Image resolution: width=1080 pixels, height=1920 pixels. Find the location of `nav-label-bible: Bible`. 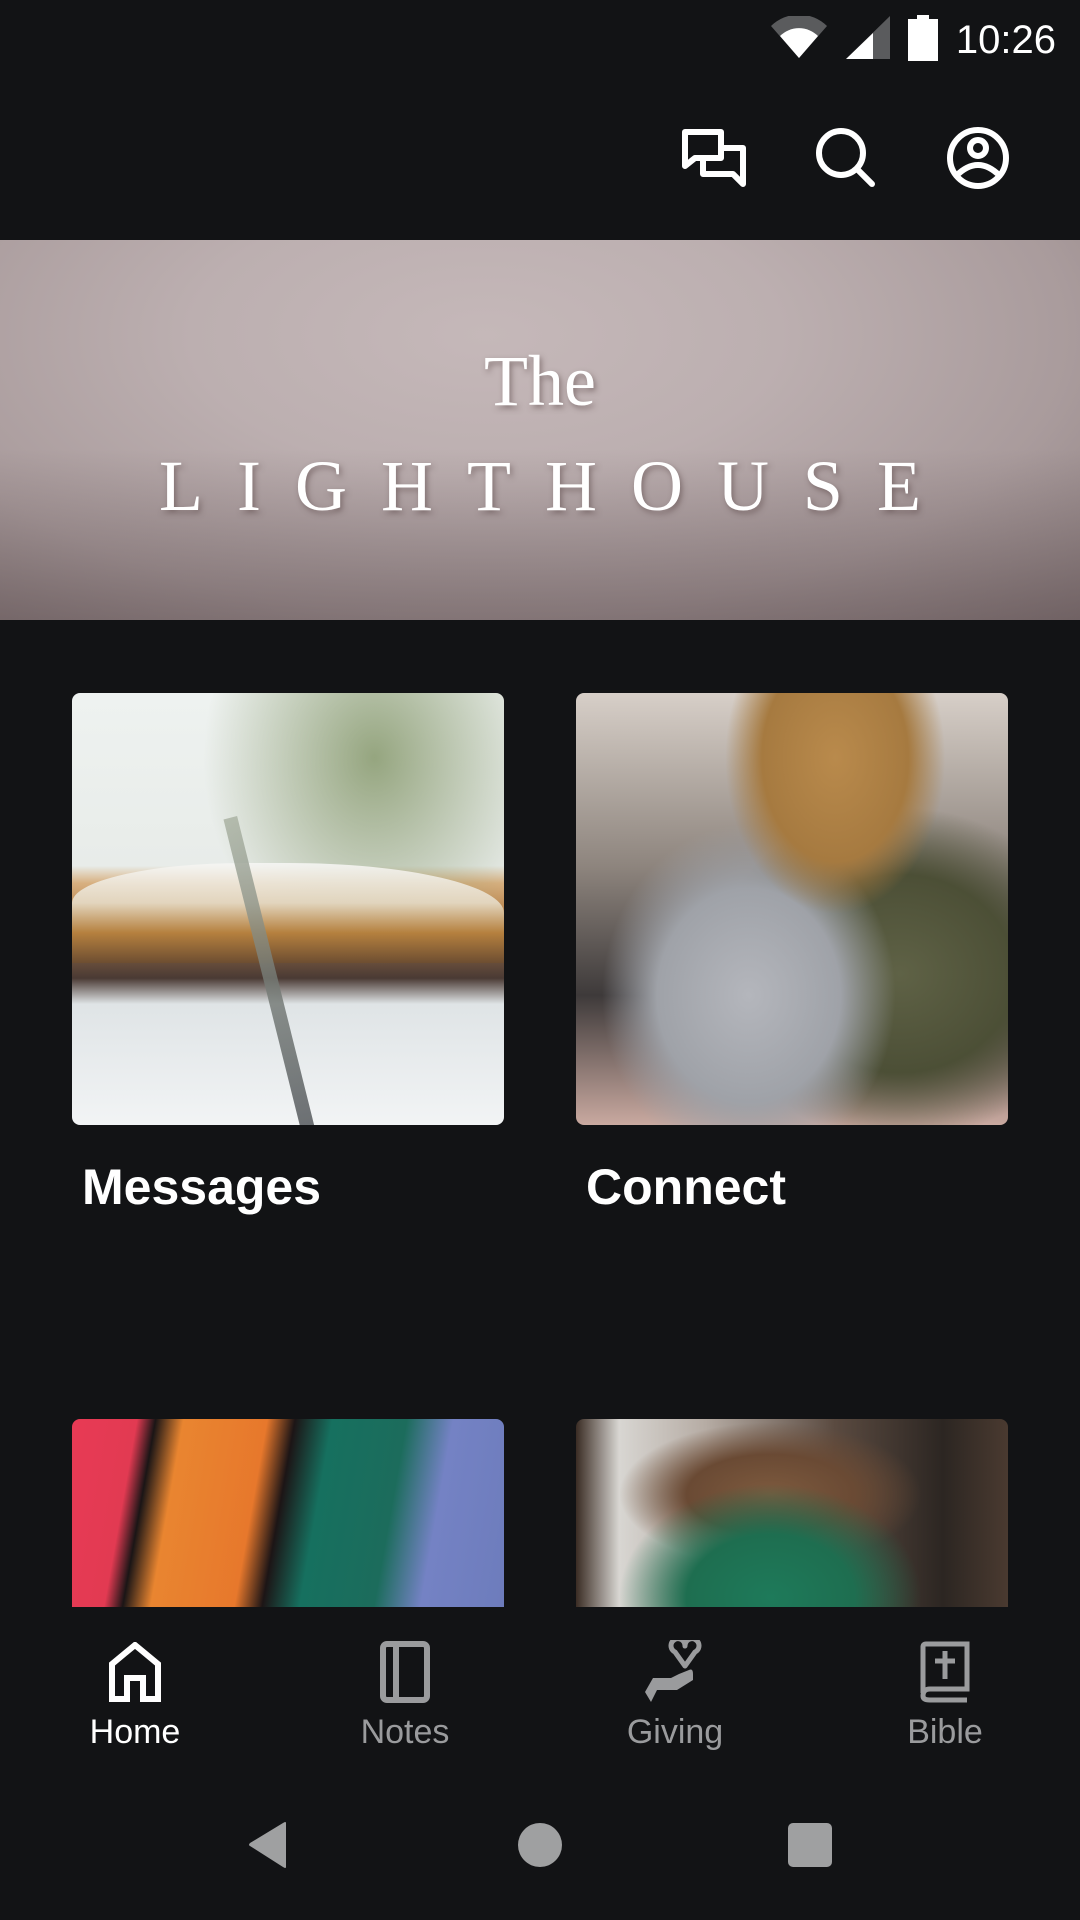

nav-label-bible: Bible is located at coordinates (945, 1732).